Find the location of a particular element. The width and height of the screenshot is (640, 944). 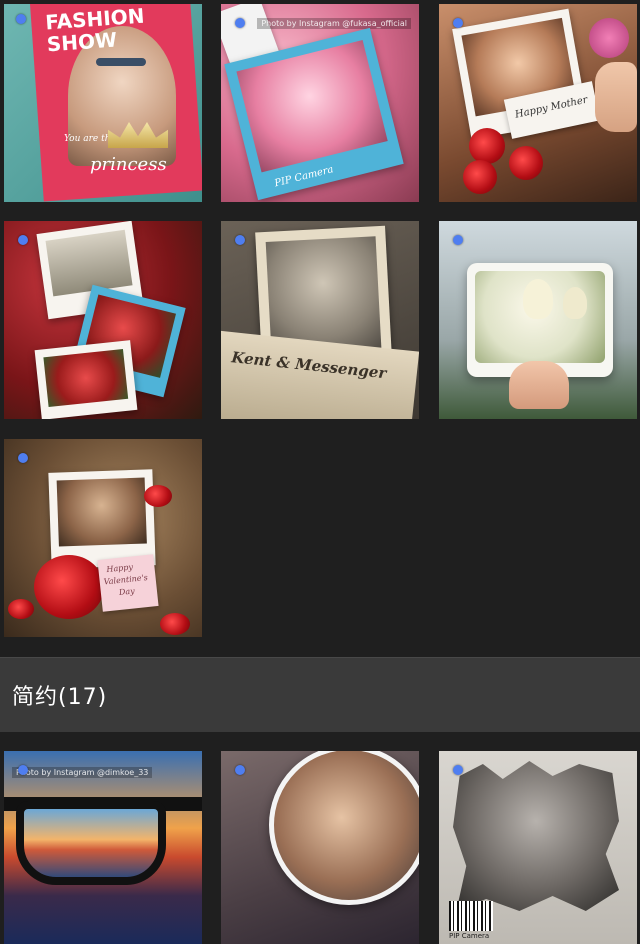

glasses-frame is located at coordinates (103, 842).